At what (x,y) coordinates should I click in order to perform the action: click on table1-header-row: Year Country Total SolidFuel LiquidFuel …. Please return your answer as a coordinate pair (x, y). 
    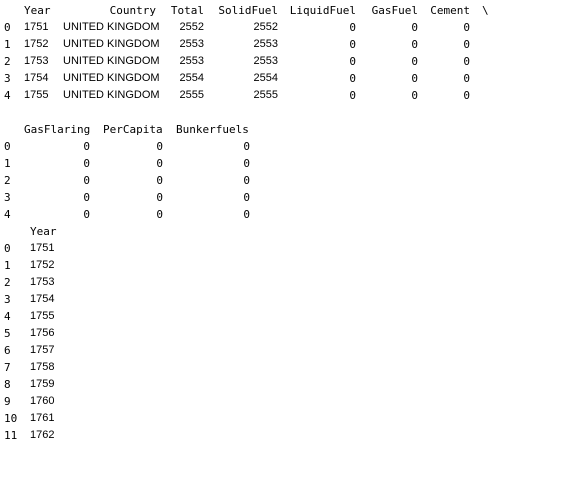
    Looking at the image, I should click on (283, 10).